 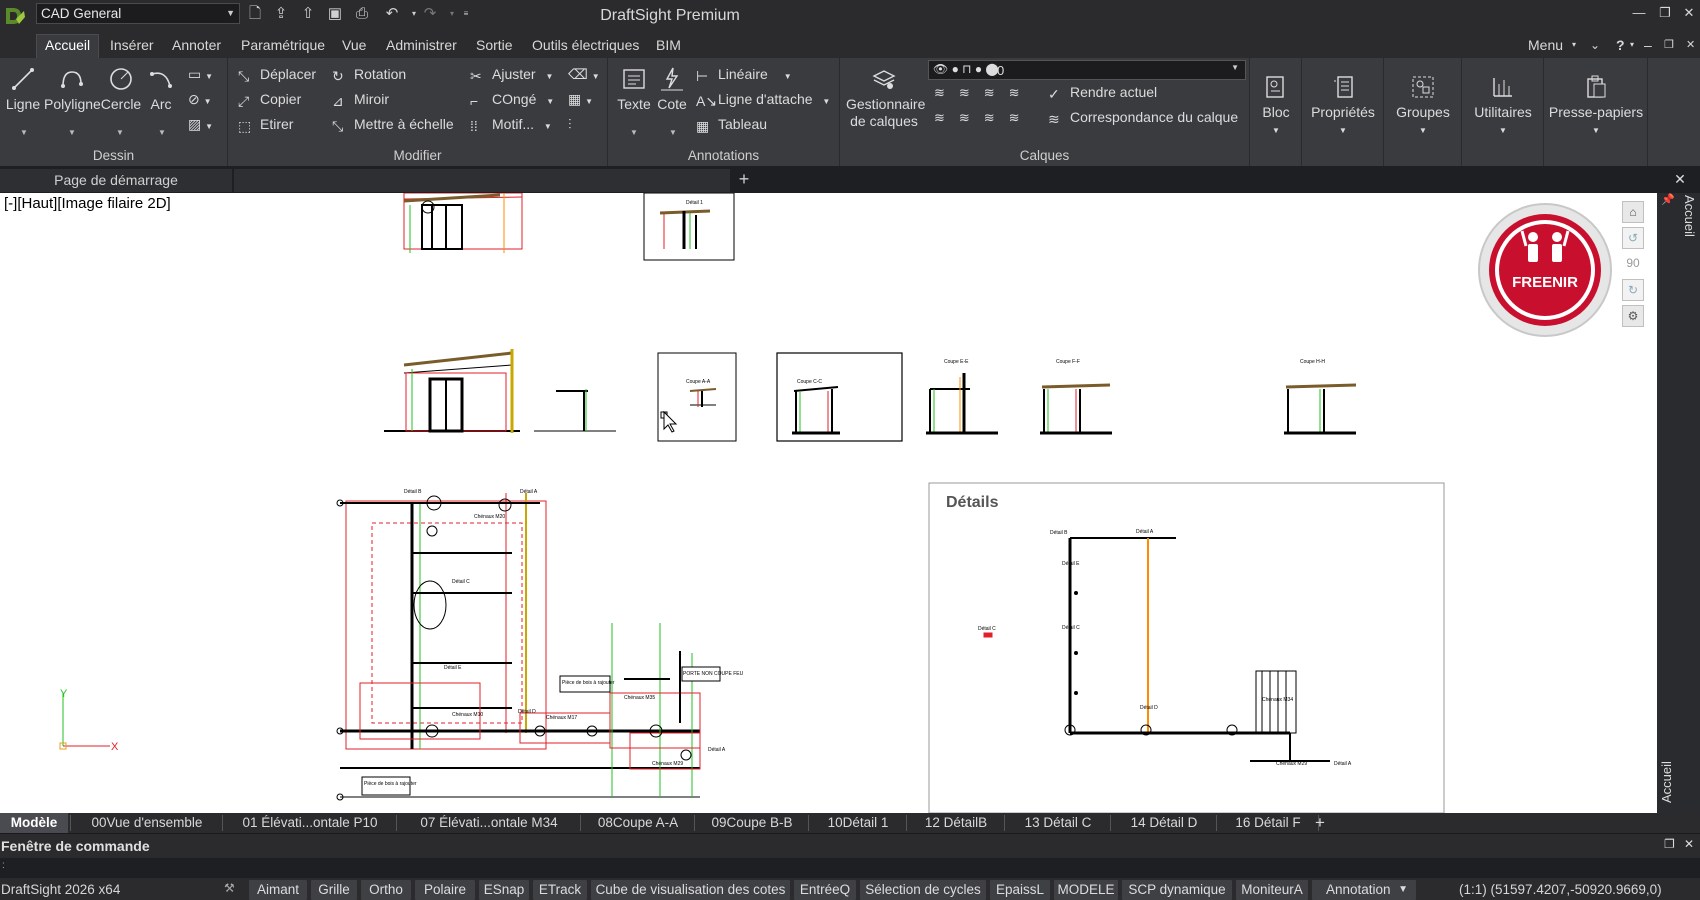 I want to click on gestionnaire-calques-button: Gestionnaire de calques, so click(x=885, y=98).